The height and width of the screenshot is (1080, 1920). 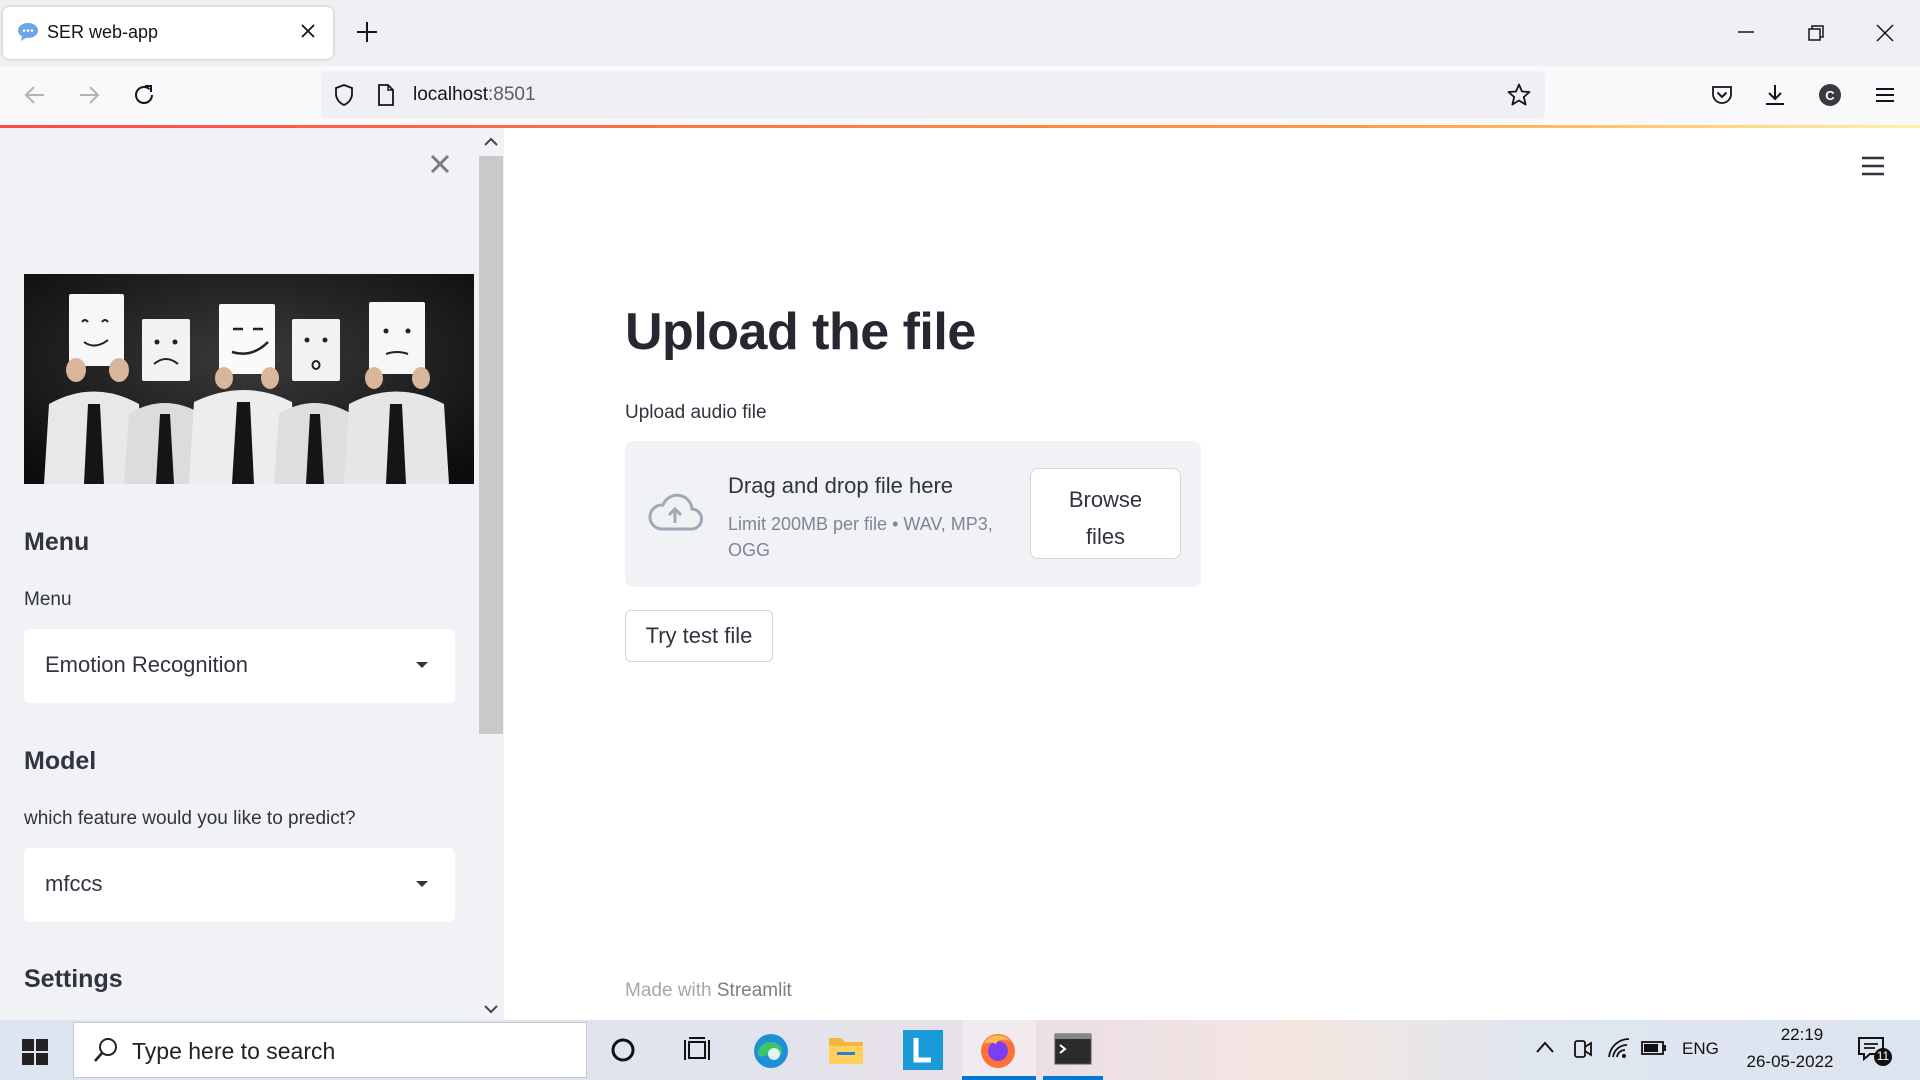 I want to click on language-indicator: ENG, so click(x=1700, y=1049).